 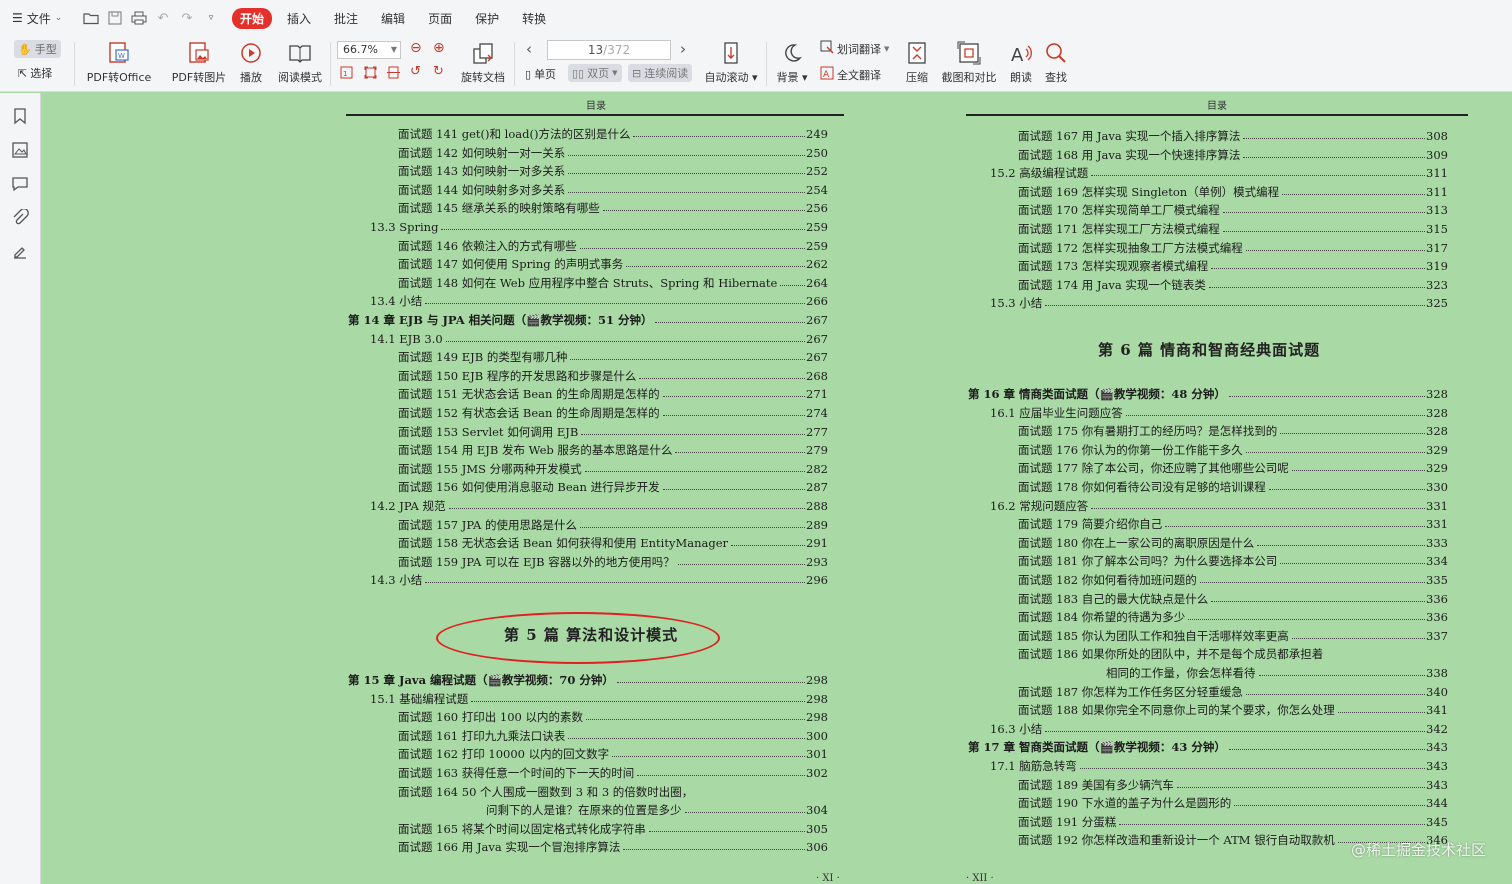 I want to click on toc-entry-row: 面试题 169 怎样实现 Singleton（单例）模式编程 311, so click(x=1233, y=192).